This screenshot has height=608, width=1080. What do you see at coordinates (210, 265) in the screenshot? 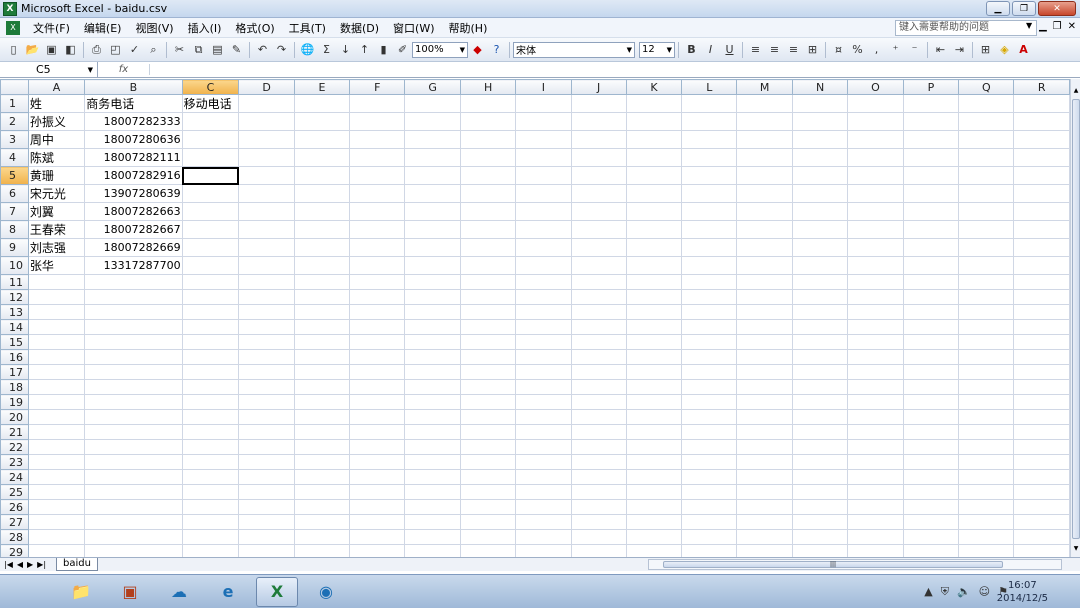
I see `cell-c10` at bounding box center [210, 265].